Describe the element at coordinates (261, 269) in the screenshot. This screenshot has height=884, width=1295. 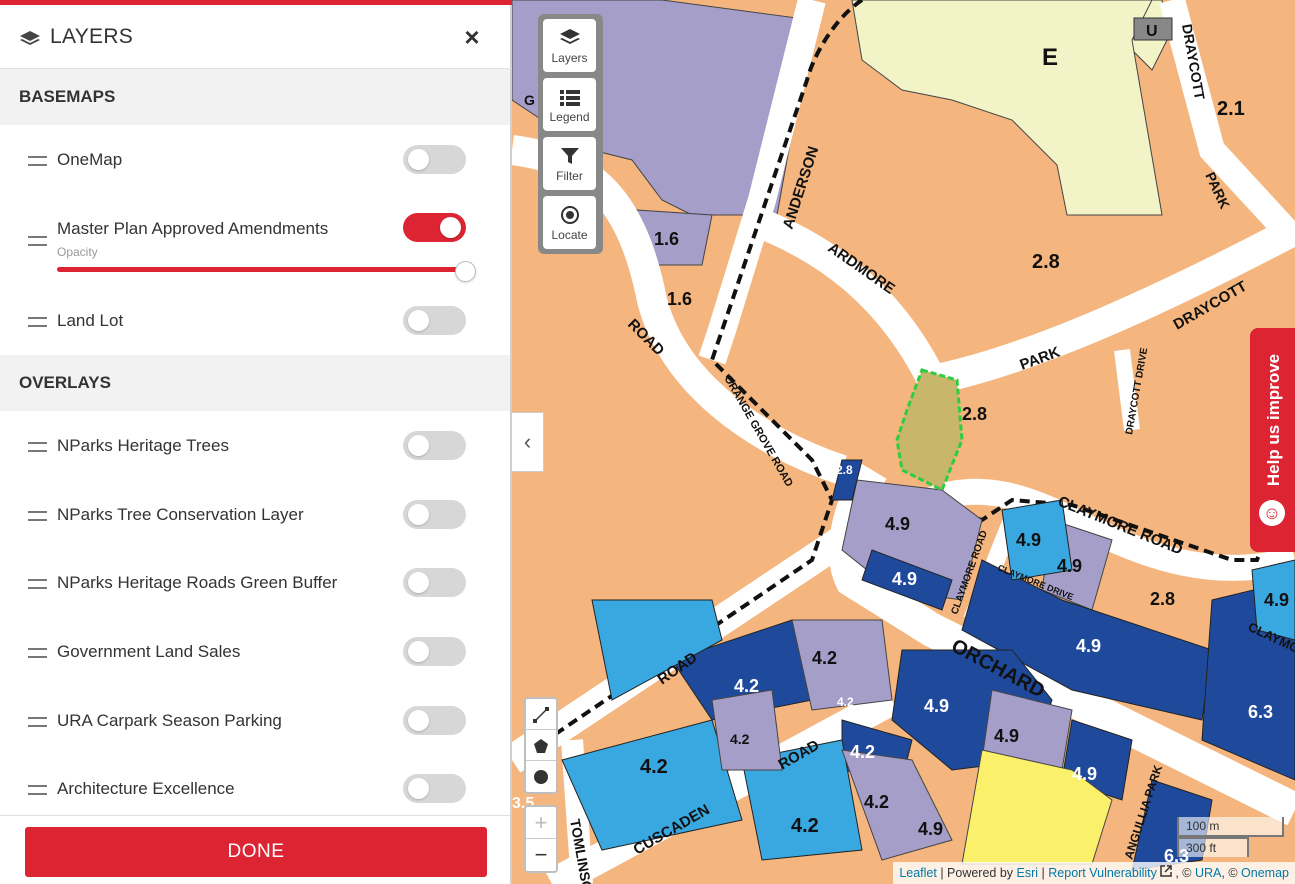
I see `opacity-slider-track` at that location.